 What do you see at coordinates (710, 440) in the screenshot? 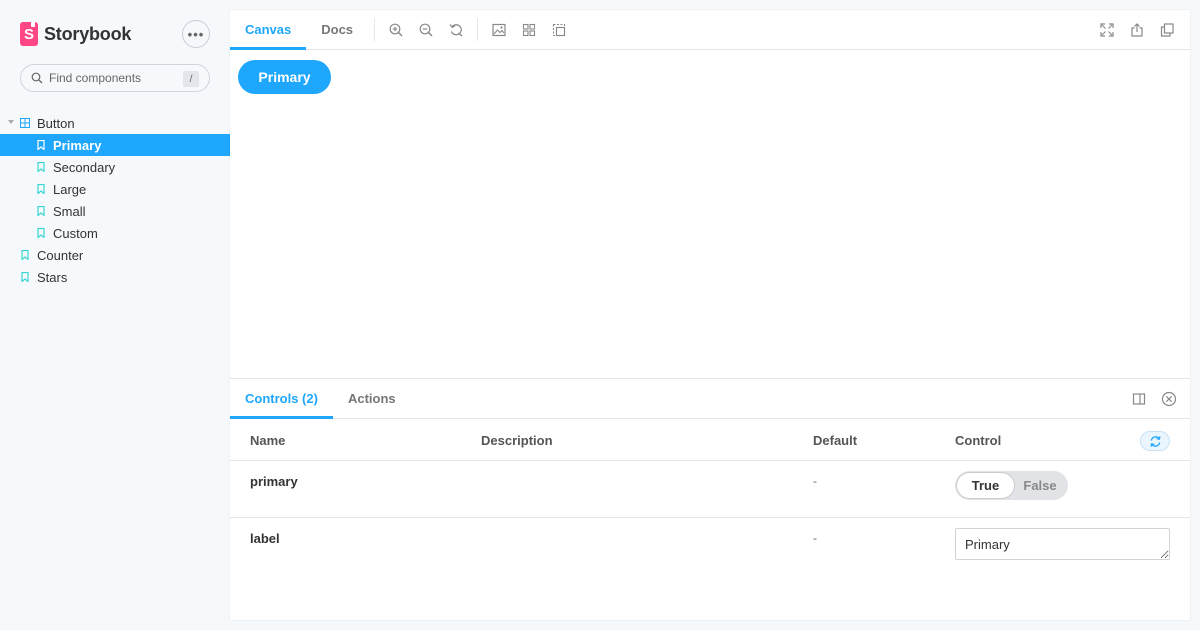
I see `controls-table-header: Name Description Default Control` at bounding box center [710, 440].